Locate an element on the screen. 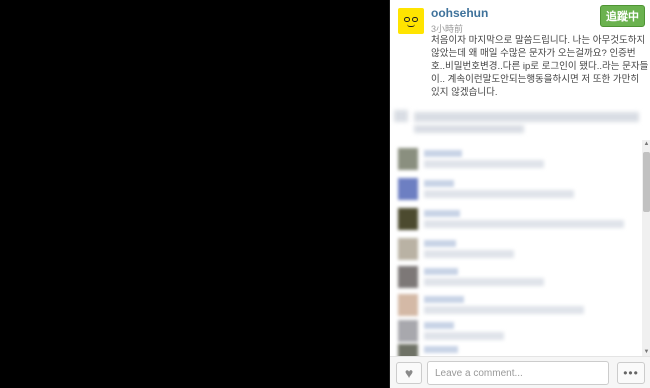  comment-footer: ♥ ••• is located at coordinates (520, 372).